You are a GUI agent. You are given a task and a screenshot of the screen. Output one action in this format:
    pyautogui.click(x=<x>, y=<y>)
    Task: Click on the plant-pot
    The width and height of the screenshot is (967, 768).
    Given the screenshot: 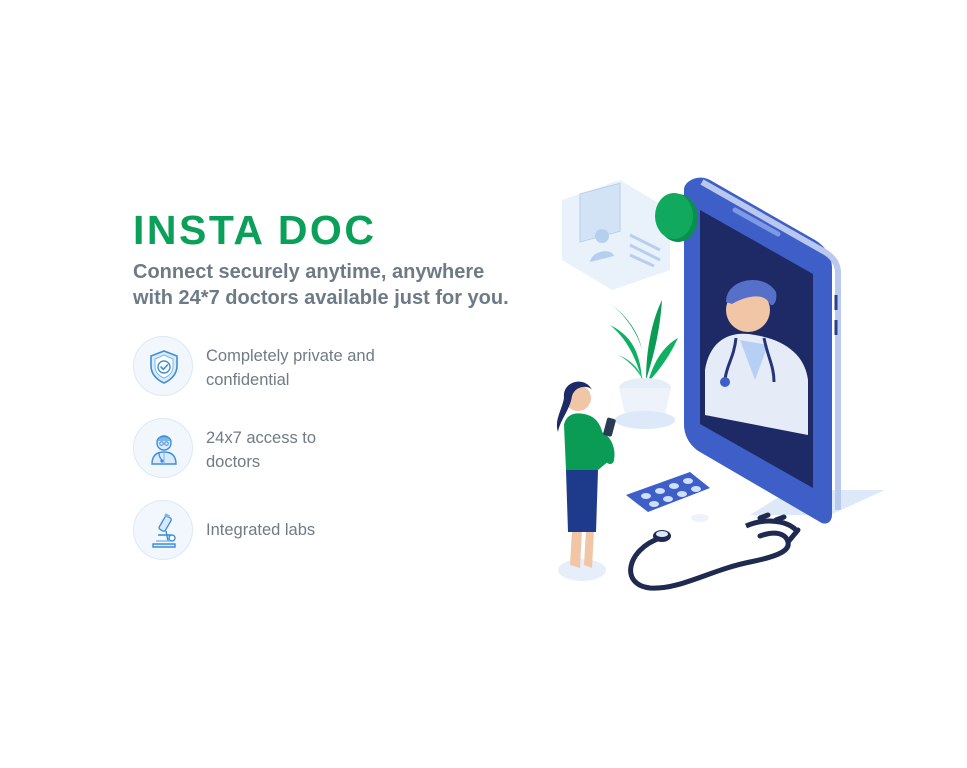 What is the action you would take?
    pyautogui.click(x=644, y=364)
    